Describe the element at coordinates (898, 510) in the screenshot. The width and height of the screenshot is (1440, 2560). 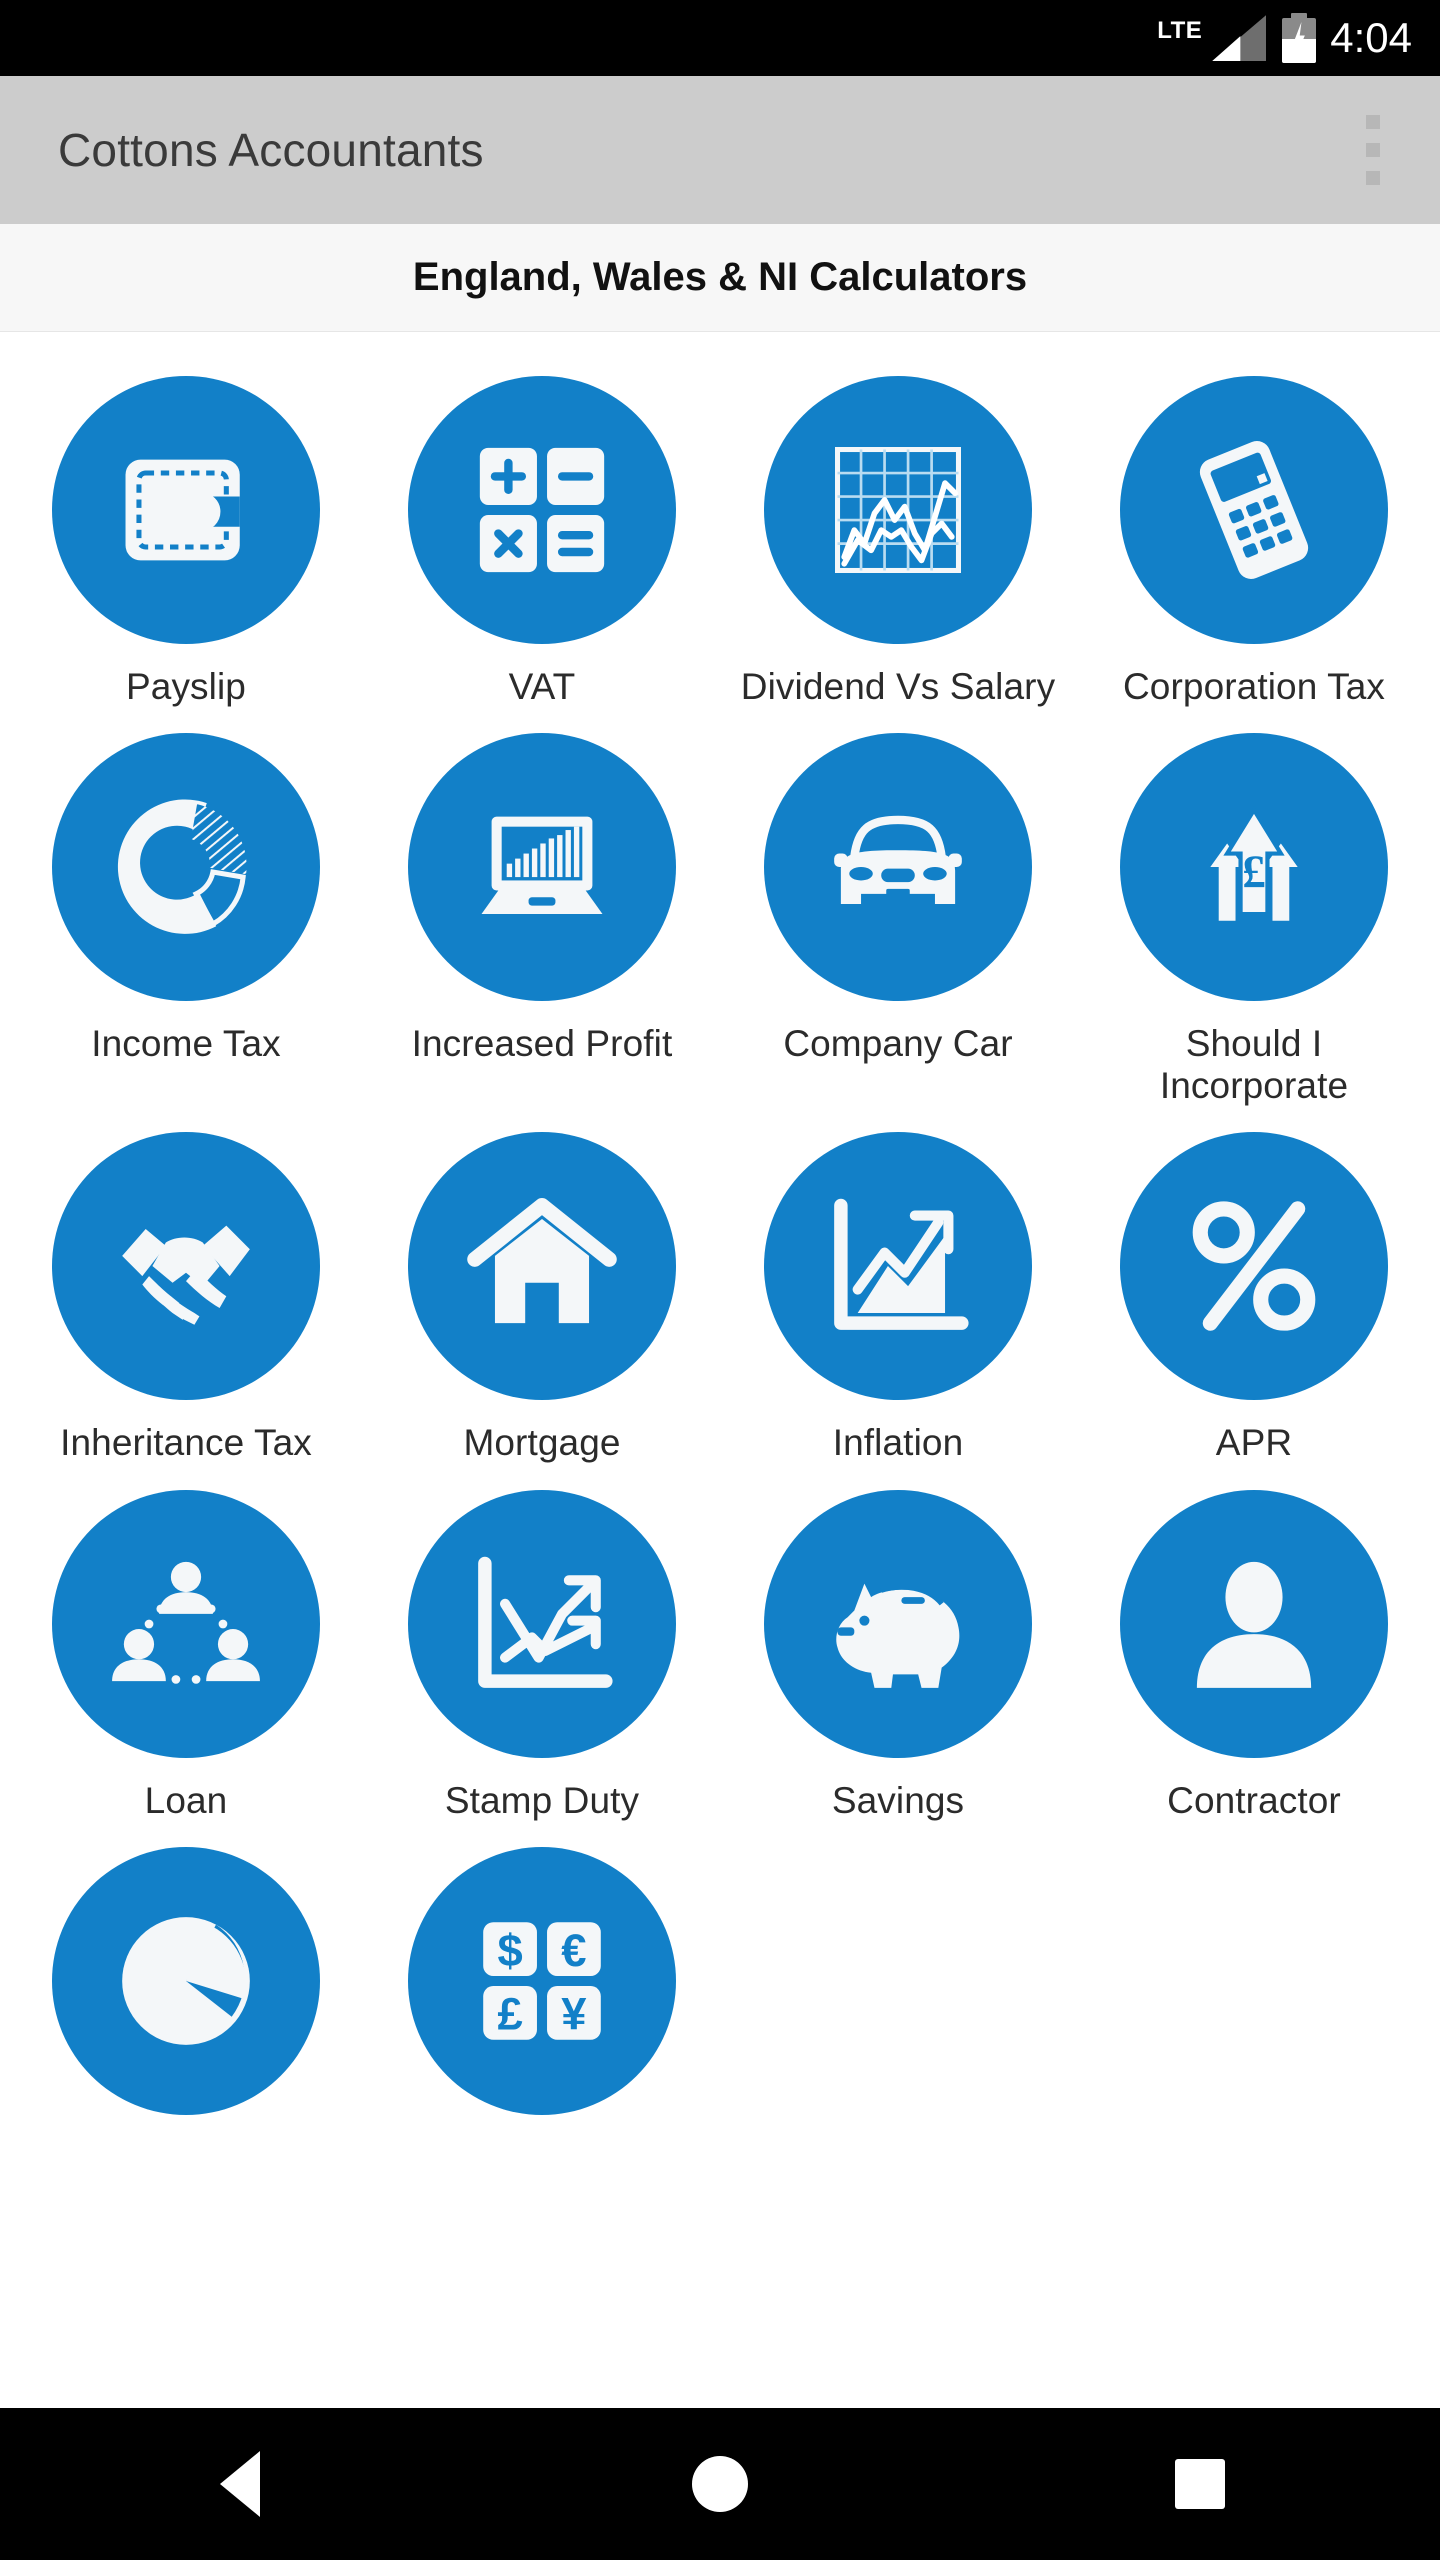
I see `line-chart-grid-icon` at that location.